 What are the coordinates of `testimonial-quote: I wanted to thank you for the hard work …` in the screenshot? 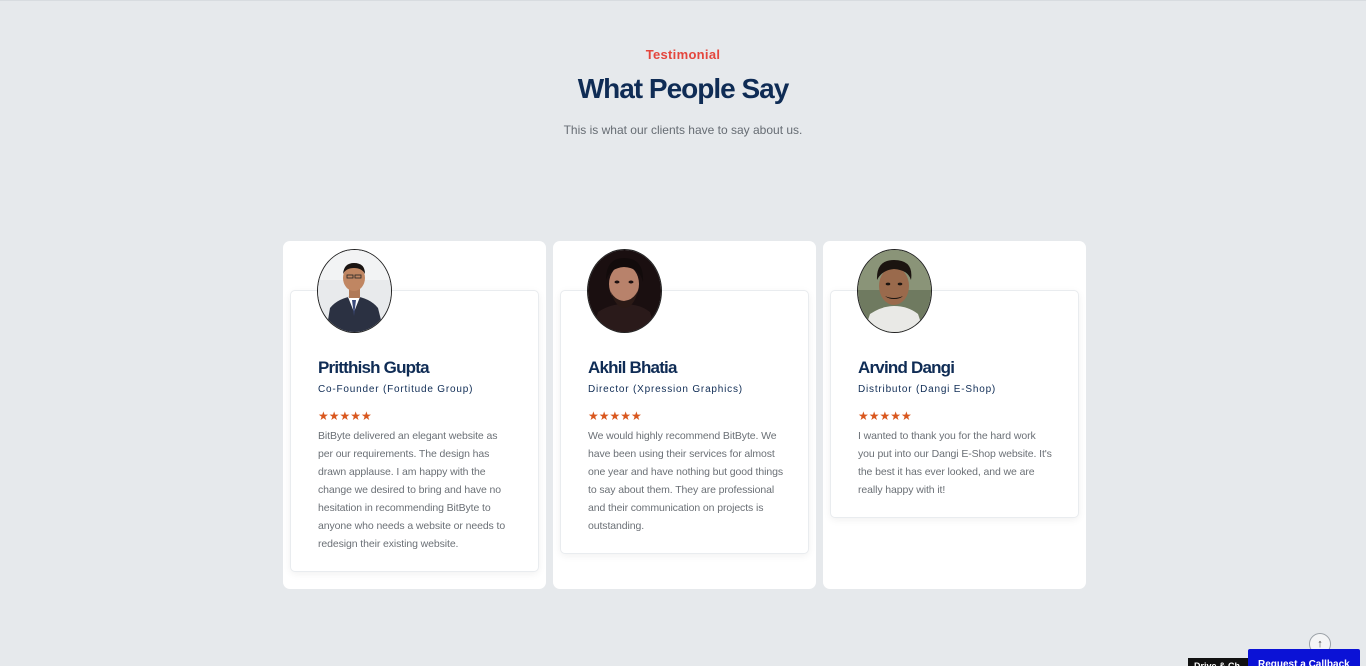 It's located at (955, 463).